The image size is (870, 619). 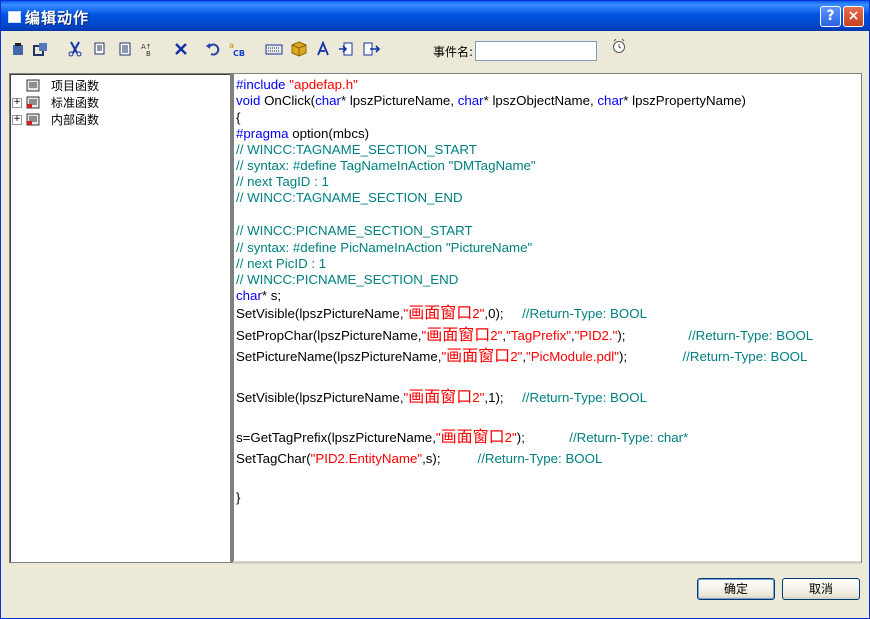 I want to click on find-replace-icon: A↑B, so click(x=149, y=49).